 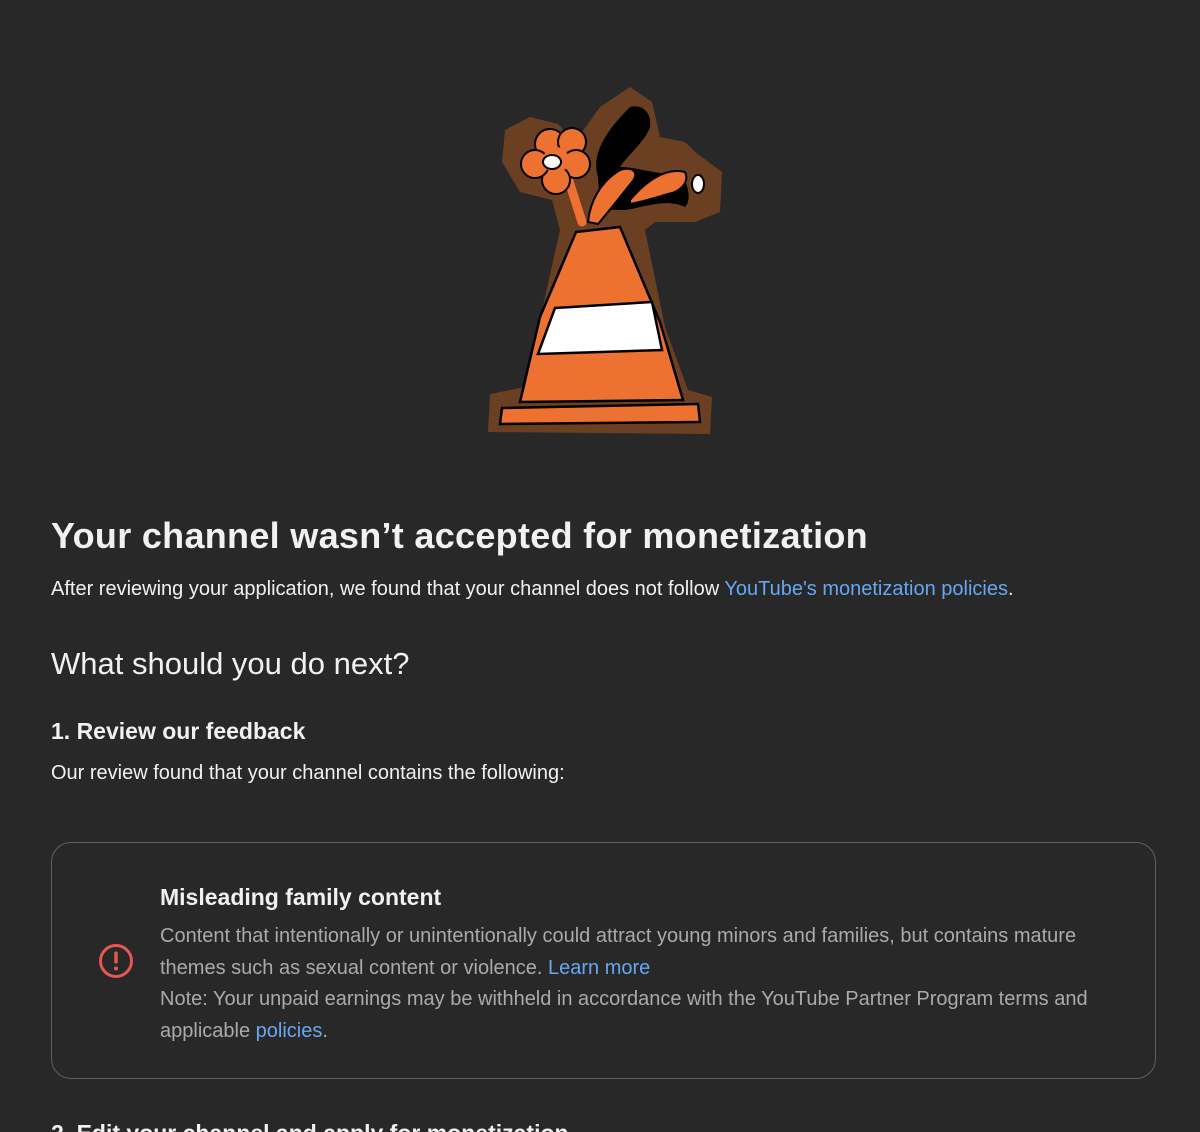 What do you see at coordinates (325, 1030) in the screenshot?
I see `issue-note-suffix: .` at bounding box center [325, 1030].